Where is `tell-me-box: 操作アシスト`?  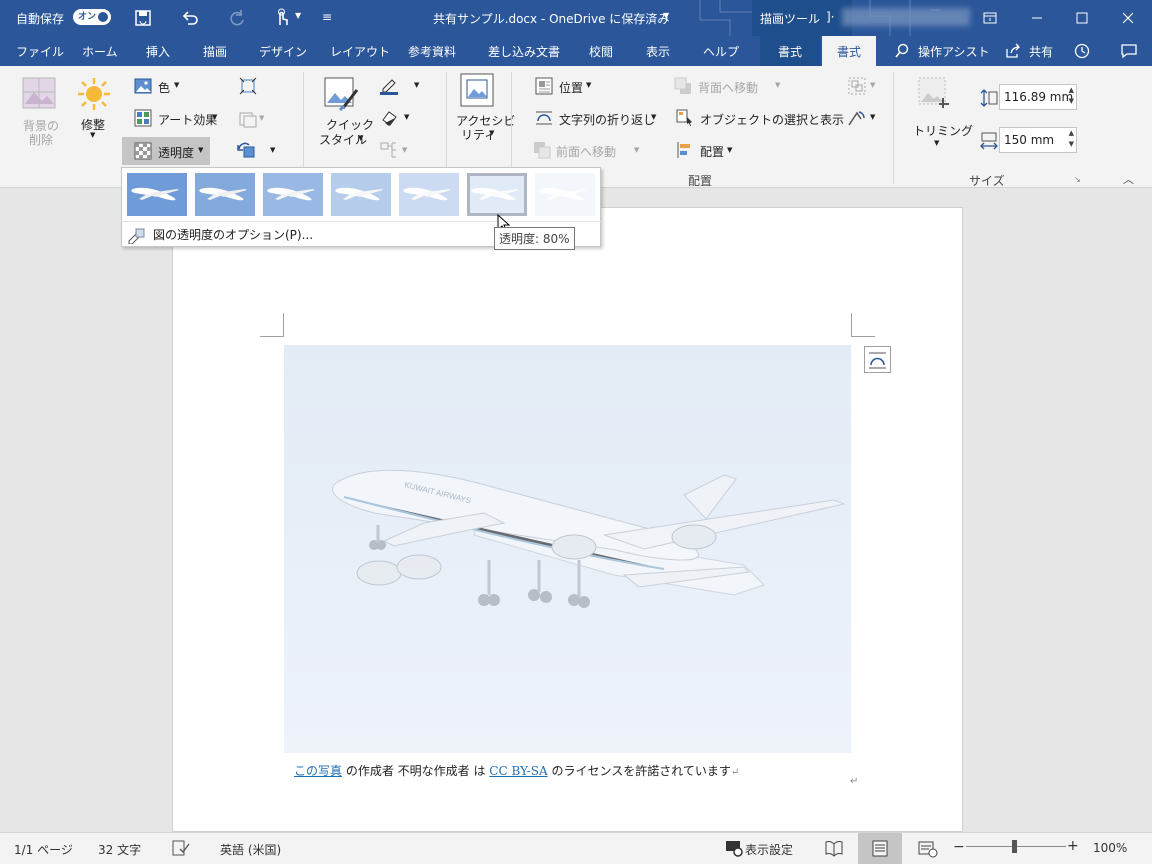
tell-me-box: 操作アシスト is located at coordinates (954, 51).